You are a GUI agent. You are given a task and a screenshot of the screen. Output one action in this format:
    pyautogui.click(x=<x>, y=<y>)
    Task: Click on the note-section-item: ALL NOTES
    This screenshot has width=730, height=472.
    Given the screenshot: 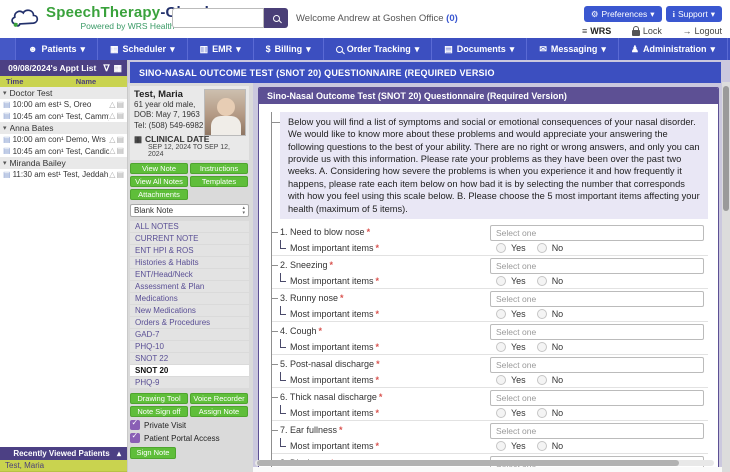 What is the action you would take?
    pyautogui.click(x=189, y=227)
    